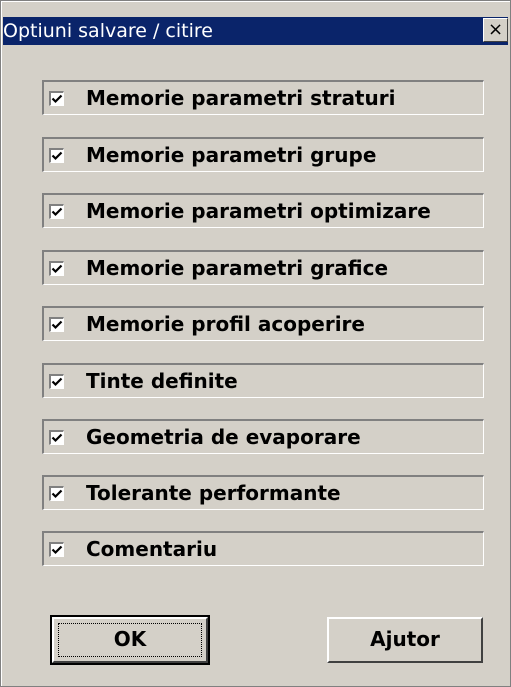  I want to click on option-label: Memorie parametri grupe, so click(231, 155).